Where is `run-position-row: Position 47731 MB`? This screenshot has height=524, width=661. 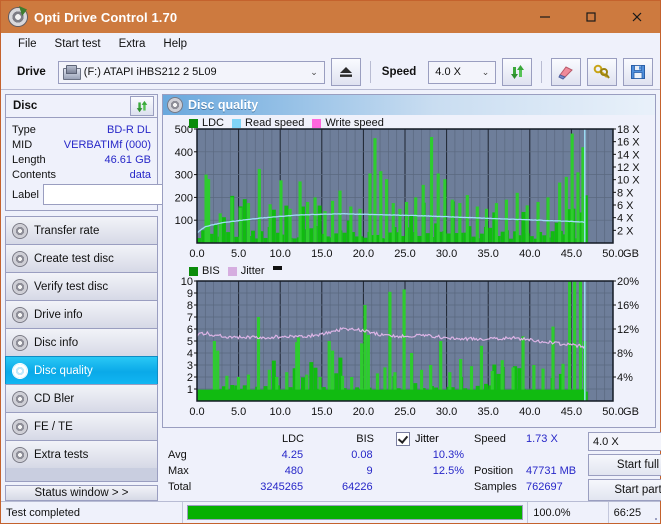 run-position-row: Position 47731 MB is located at coordinates (528, 471).